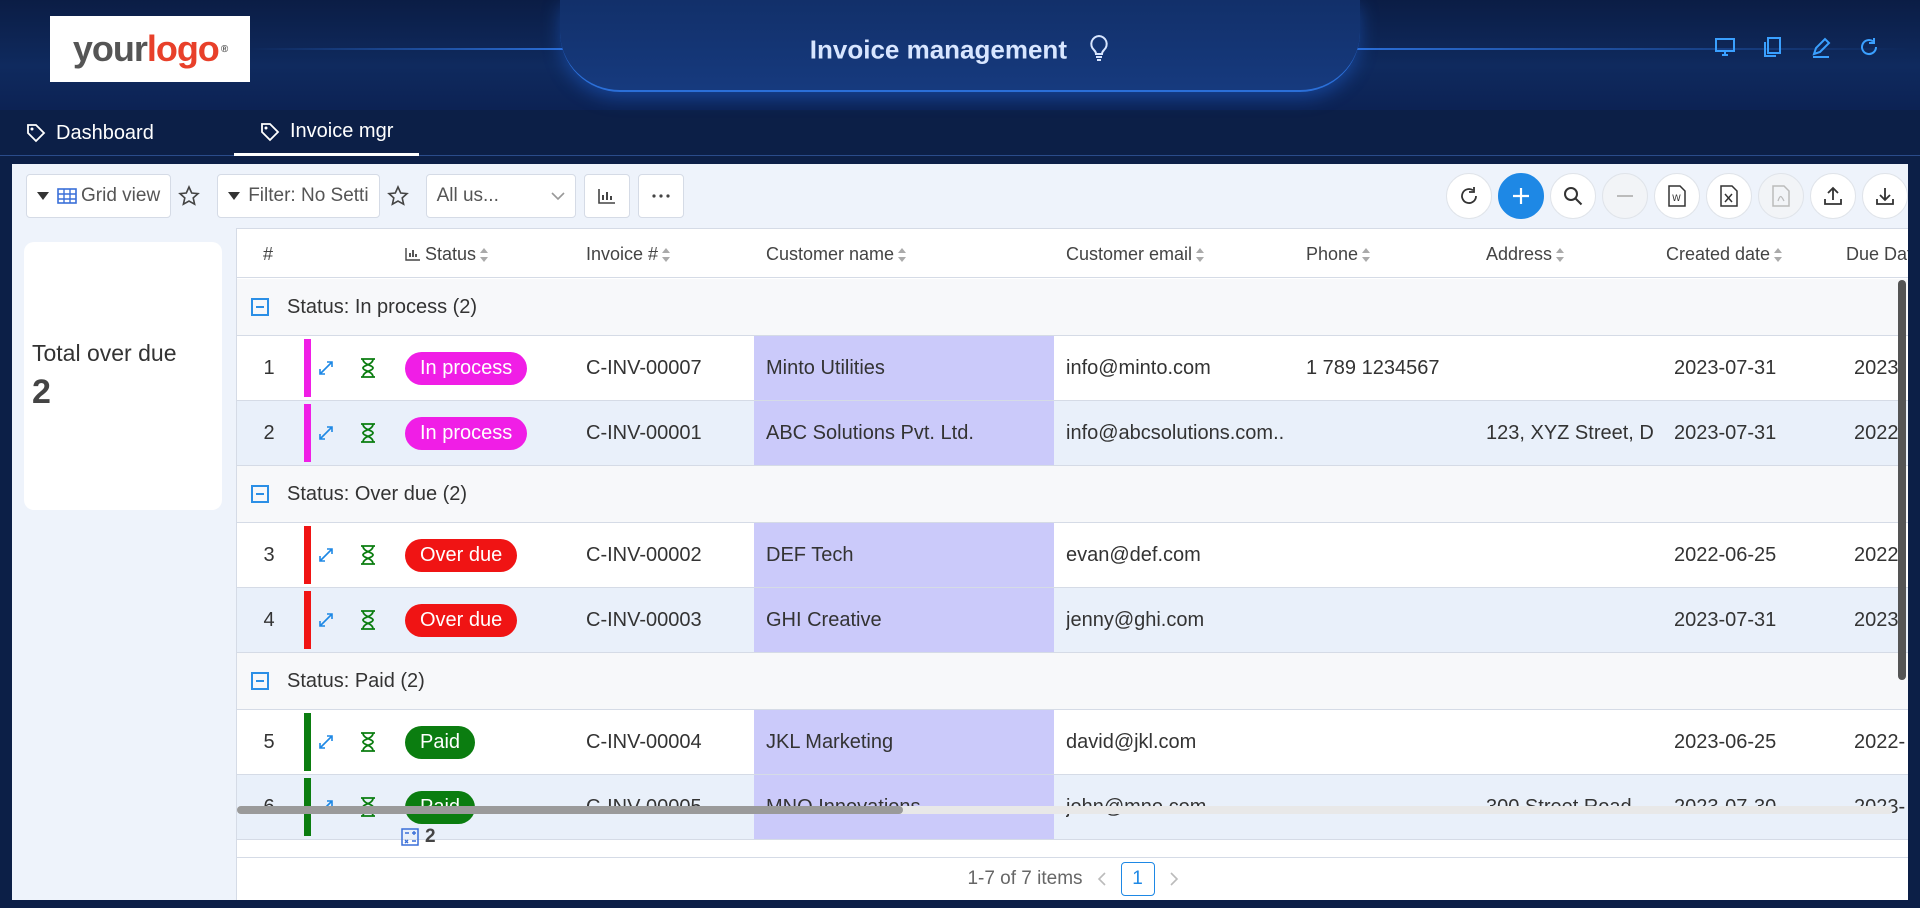  I want to click on chevron-right-icon, so click(1174, 879).